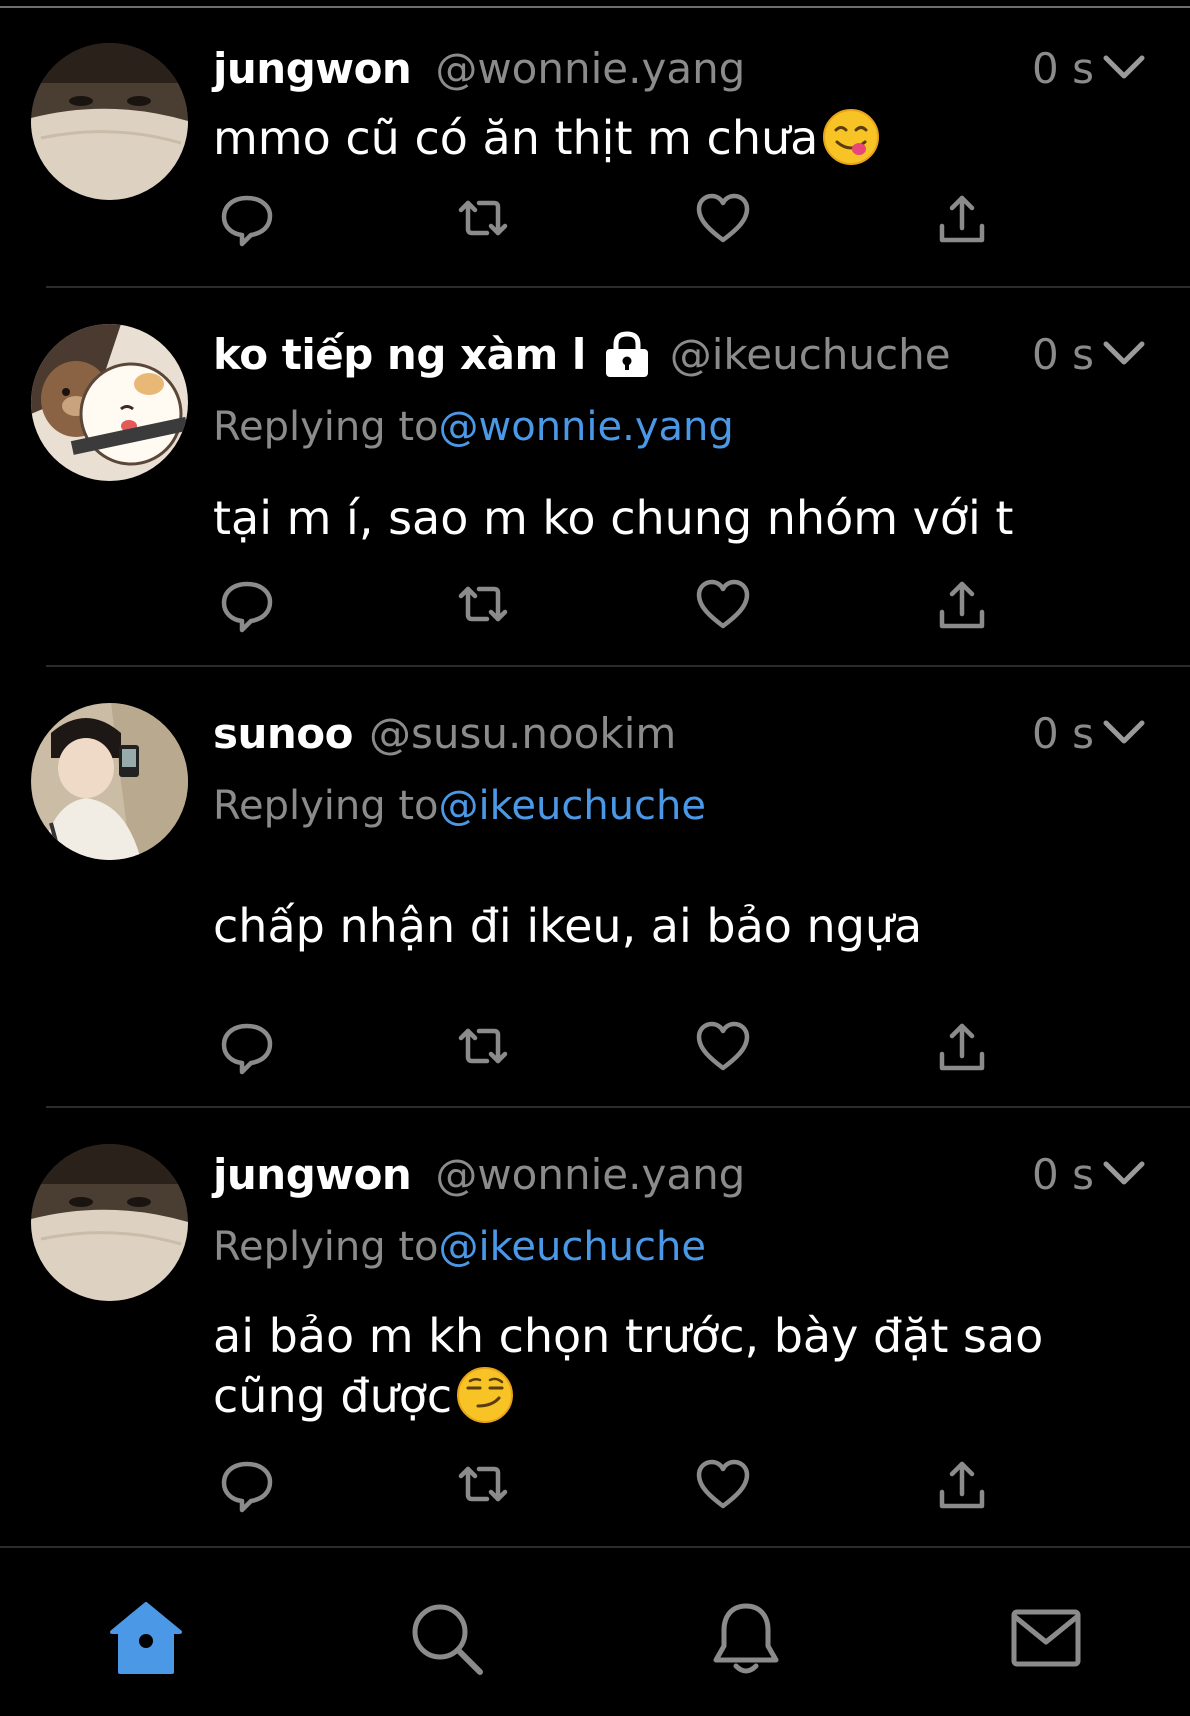  I want to click on savoring-face-emoji, so click(851, 137).